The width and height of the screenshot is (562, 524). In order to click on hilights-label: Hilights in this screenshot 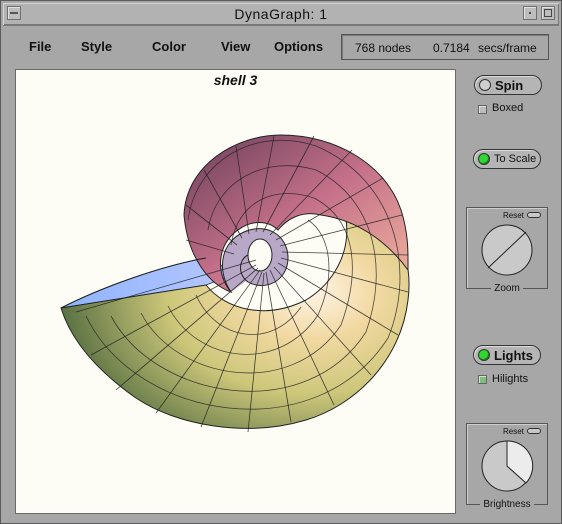, I will do `click(510, 379)`.